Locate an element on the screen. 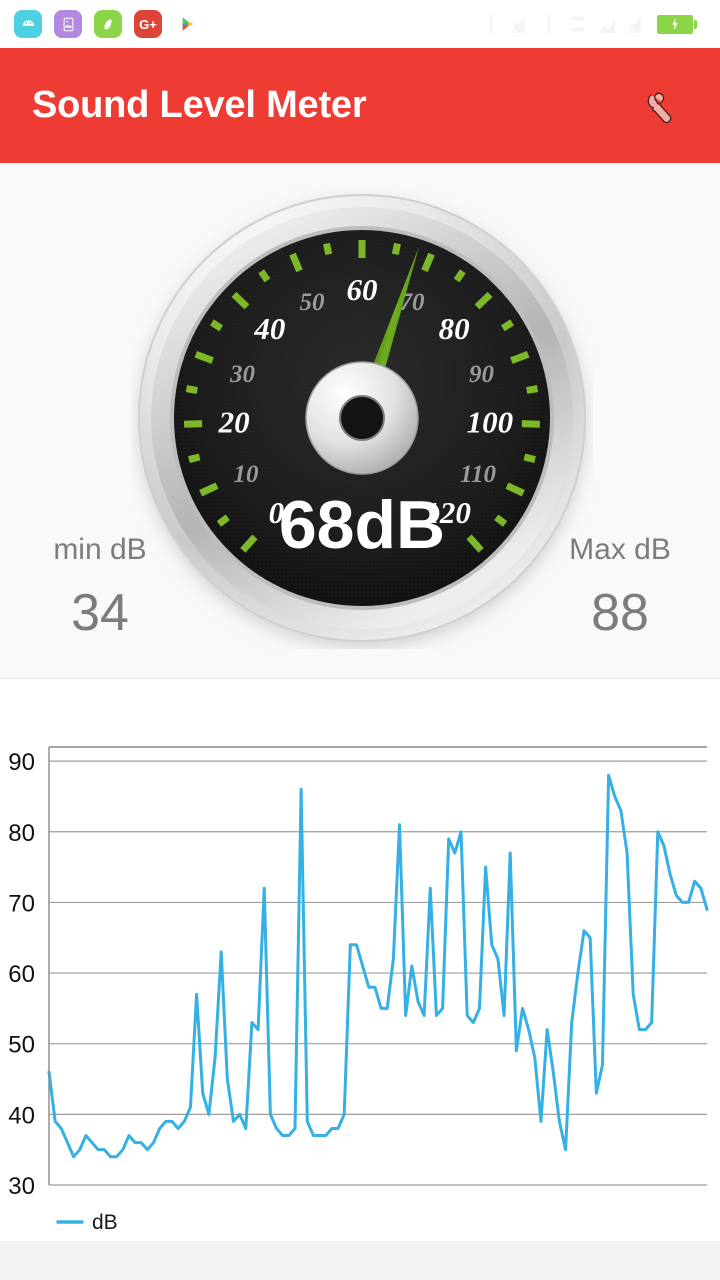 The height and width of the screenshot is (1280, 720). photos-icon is located at coordinates (68, 24).